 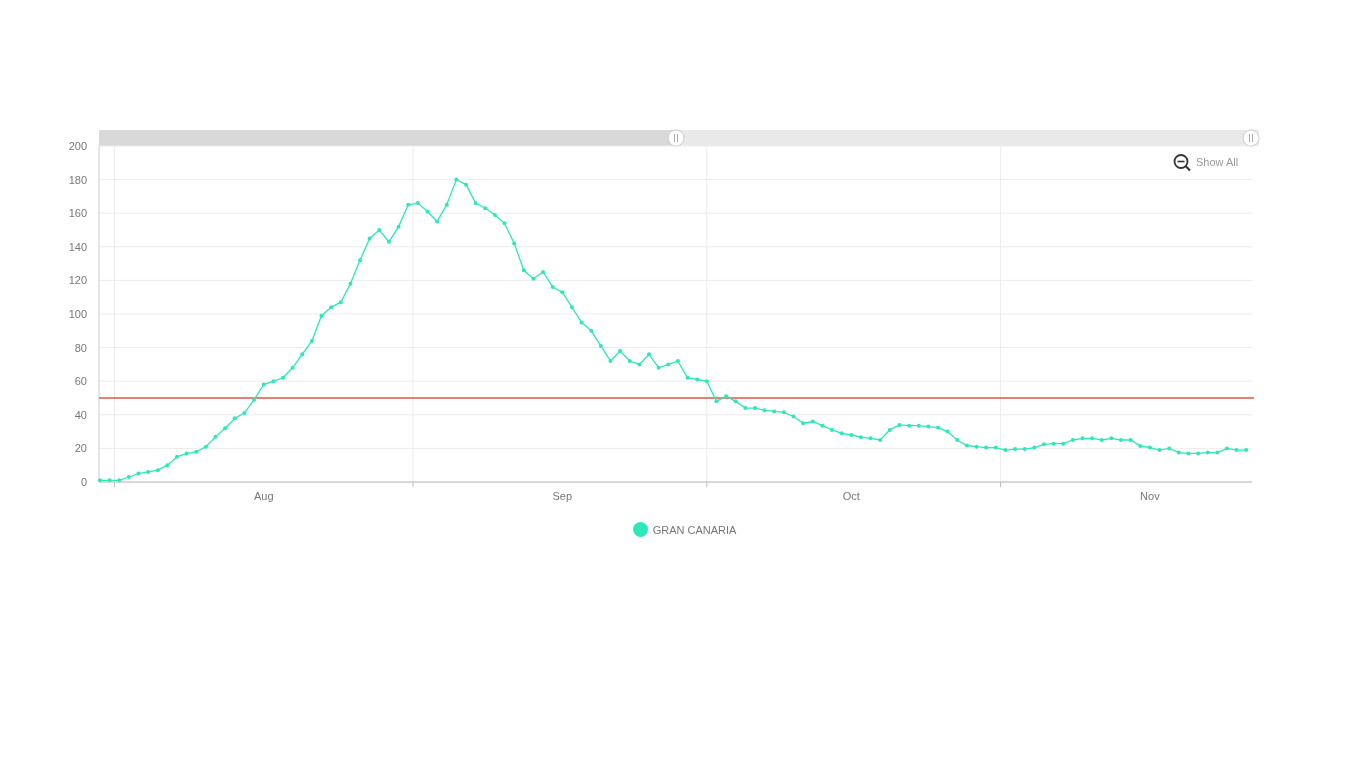 I want to click on y-tick-label: 200, so click(x=77, y=146).